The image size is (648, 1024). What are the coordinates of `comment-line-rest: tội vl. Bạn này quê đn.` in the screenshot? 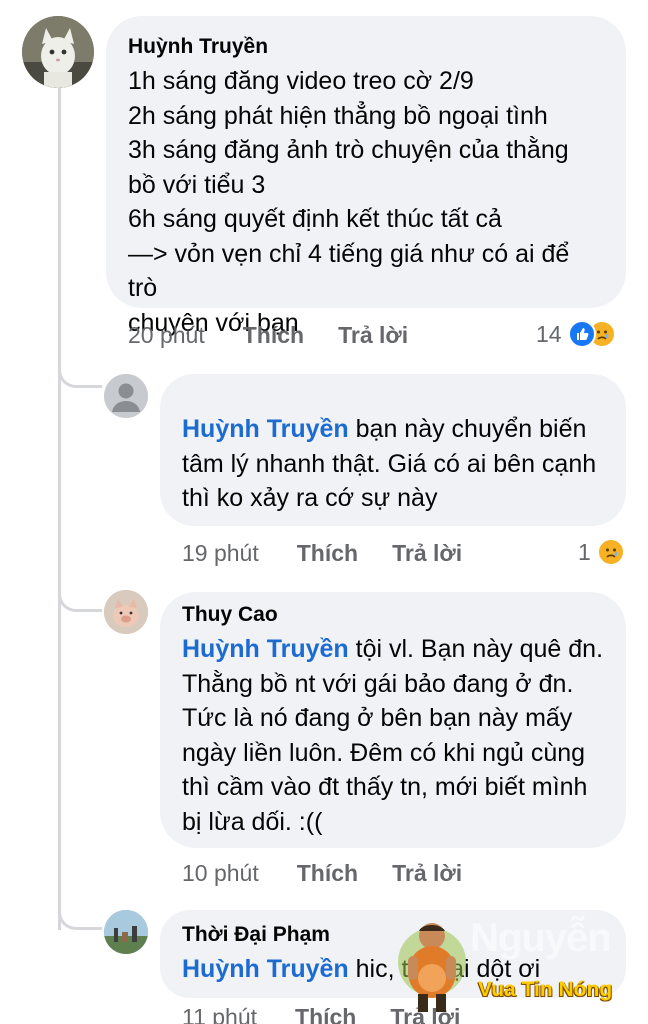 It's located at (476, 649).